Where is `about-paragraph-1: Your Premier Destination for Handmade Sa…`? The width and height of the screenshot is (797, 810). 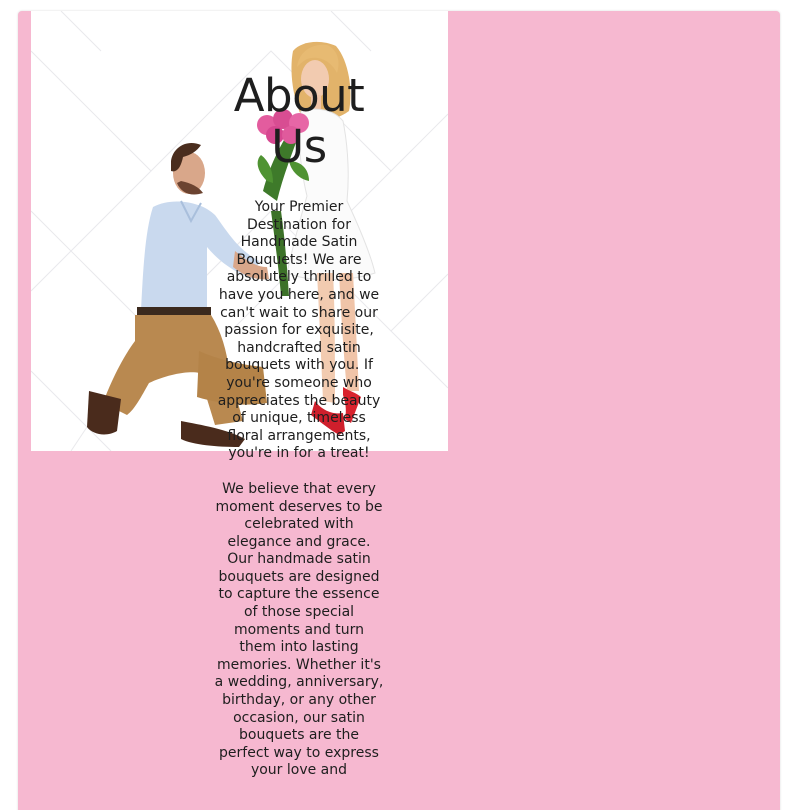
about-paragraph-1: Your Premier Destination for Handmade Sa… is located at coordinates (299, 330).